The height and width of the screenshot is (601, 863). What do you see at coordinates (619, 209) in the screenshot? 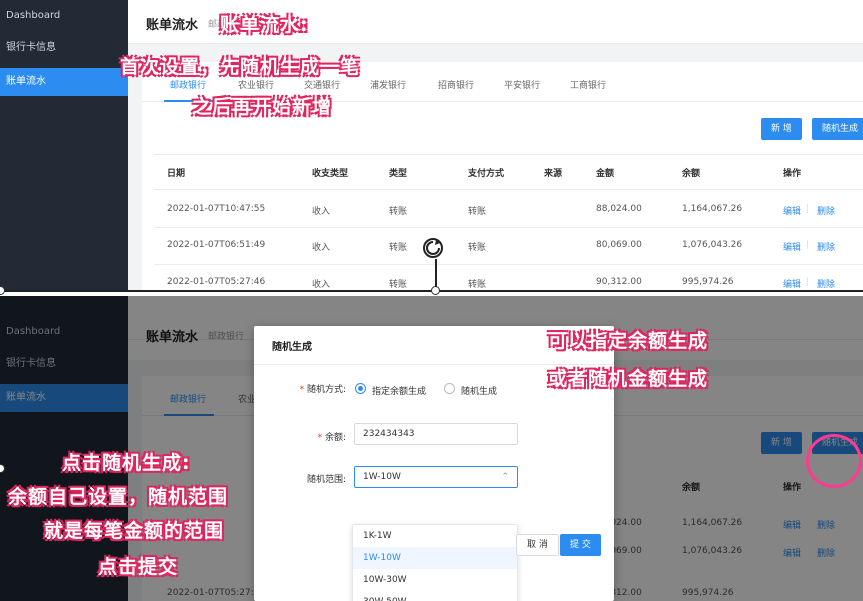
I see `cell-amount: 88,024.00` at bounding box center [619, 209].